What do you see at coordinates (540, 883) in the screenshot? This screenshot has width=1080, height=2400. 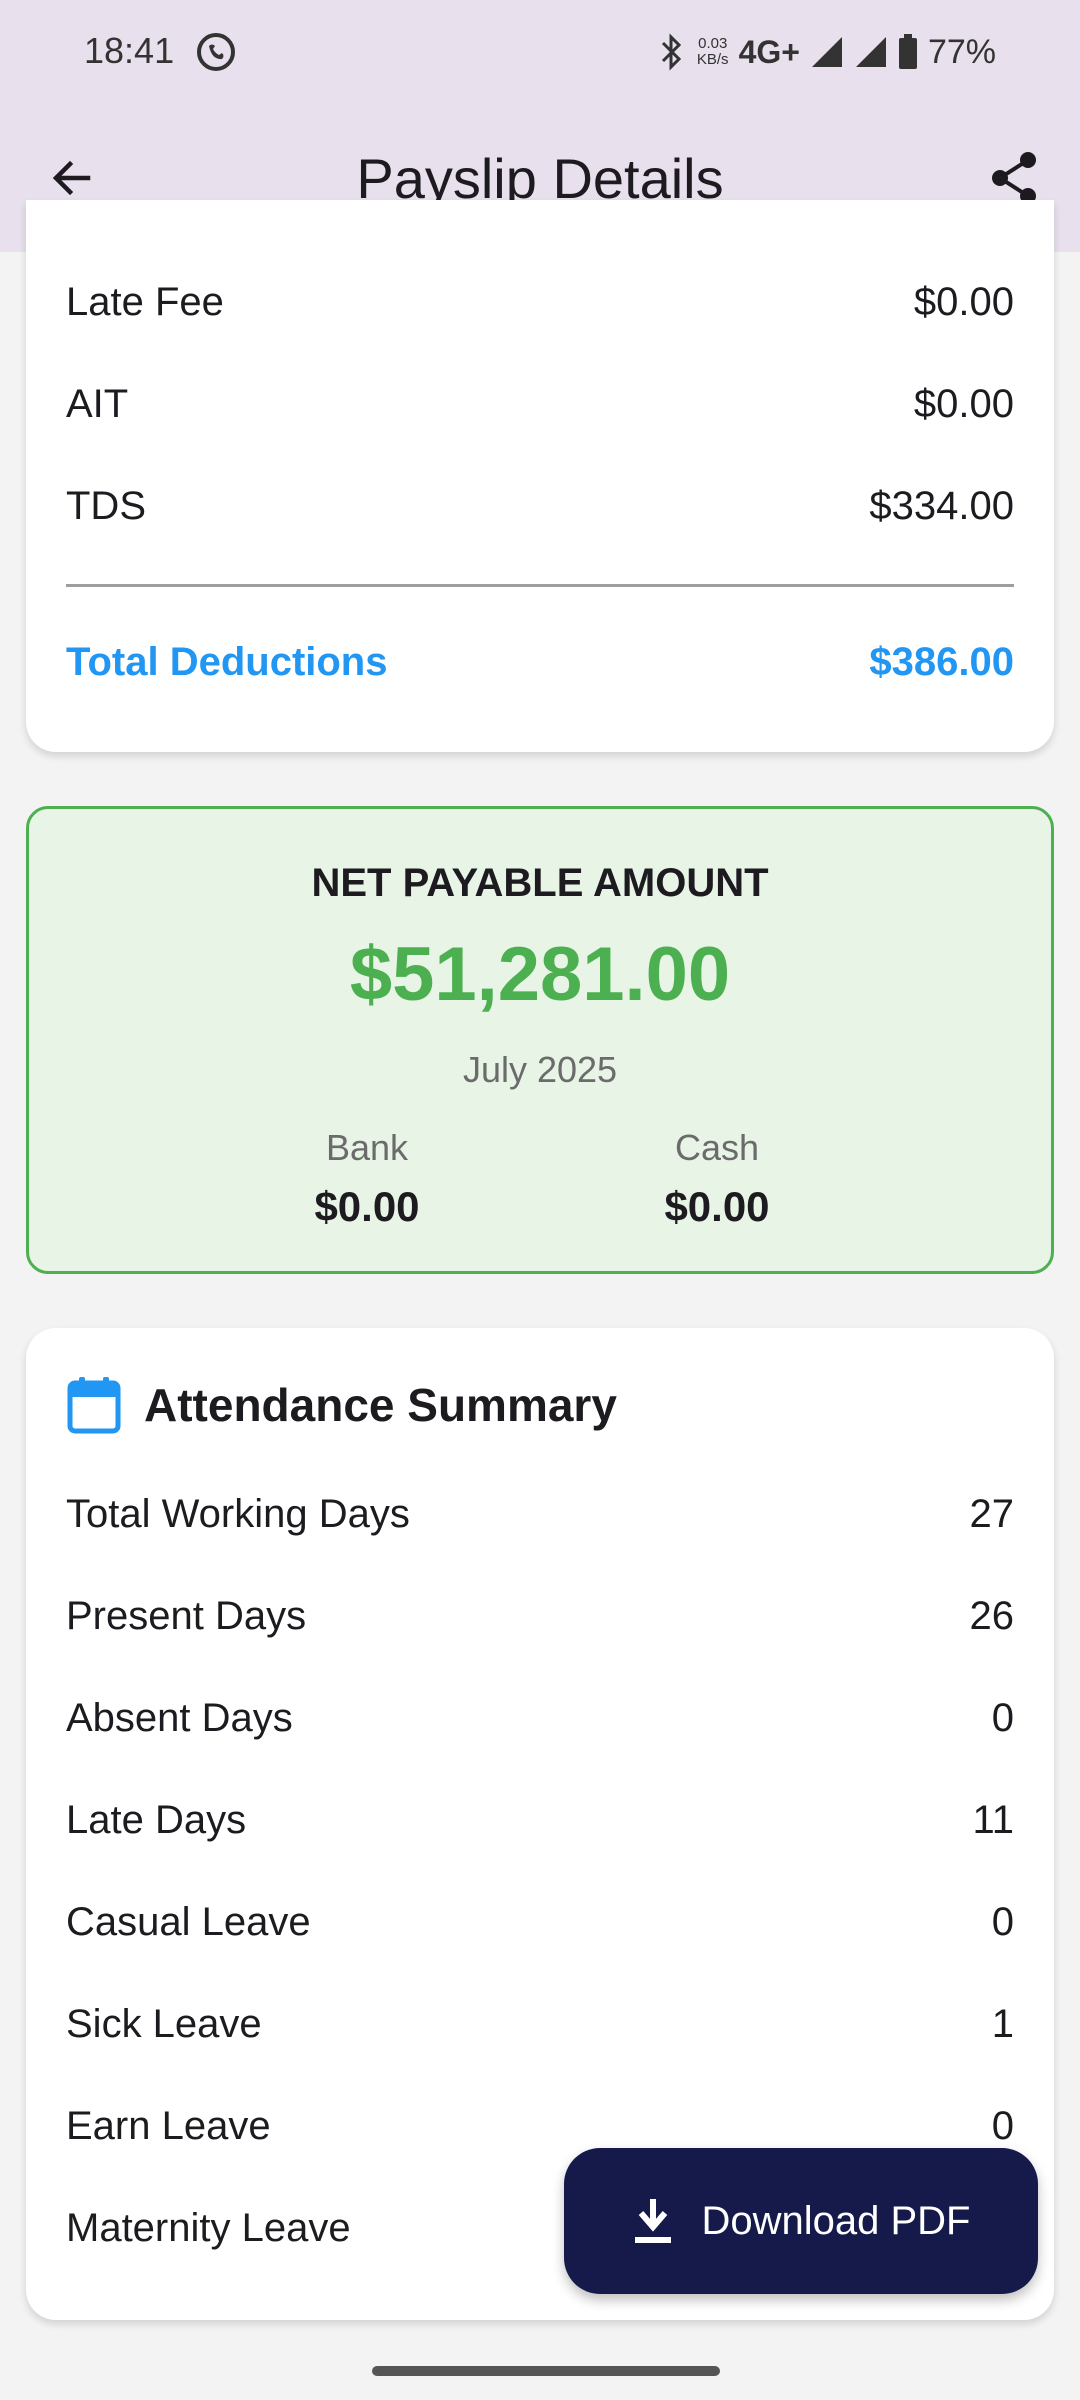 I see `net-payable-label: NET PAYABLE AMOUNT` at bounding box center [540, 883].